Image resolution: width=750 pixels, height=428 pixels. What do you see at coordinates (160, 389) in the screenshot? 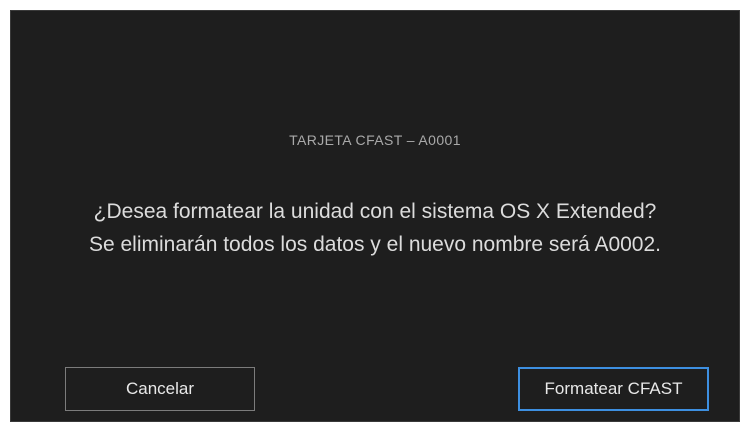
I see `cancel-button: Cancelar` at bounding box center [160, 389].